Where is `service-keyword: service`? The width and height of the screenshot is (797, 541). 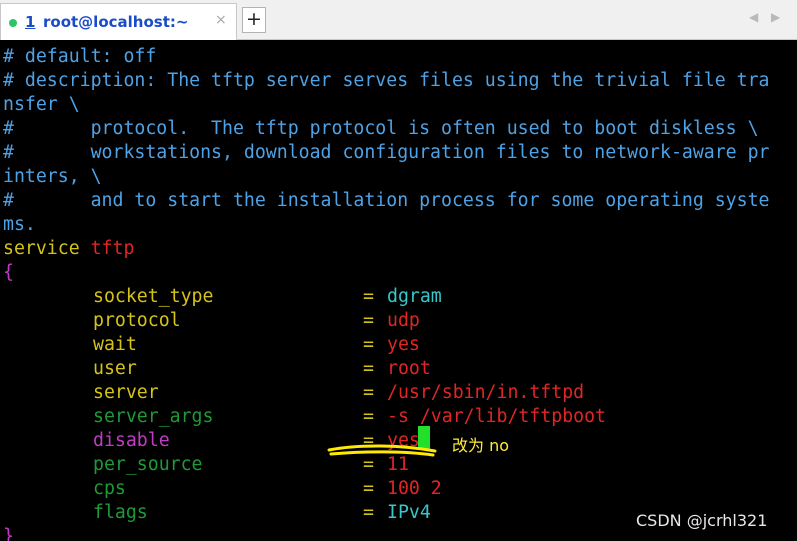 service-keyword: service is located at coordinates (41, 248).